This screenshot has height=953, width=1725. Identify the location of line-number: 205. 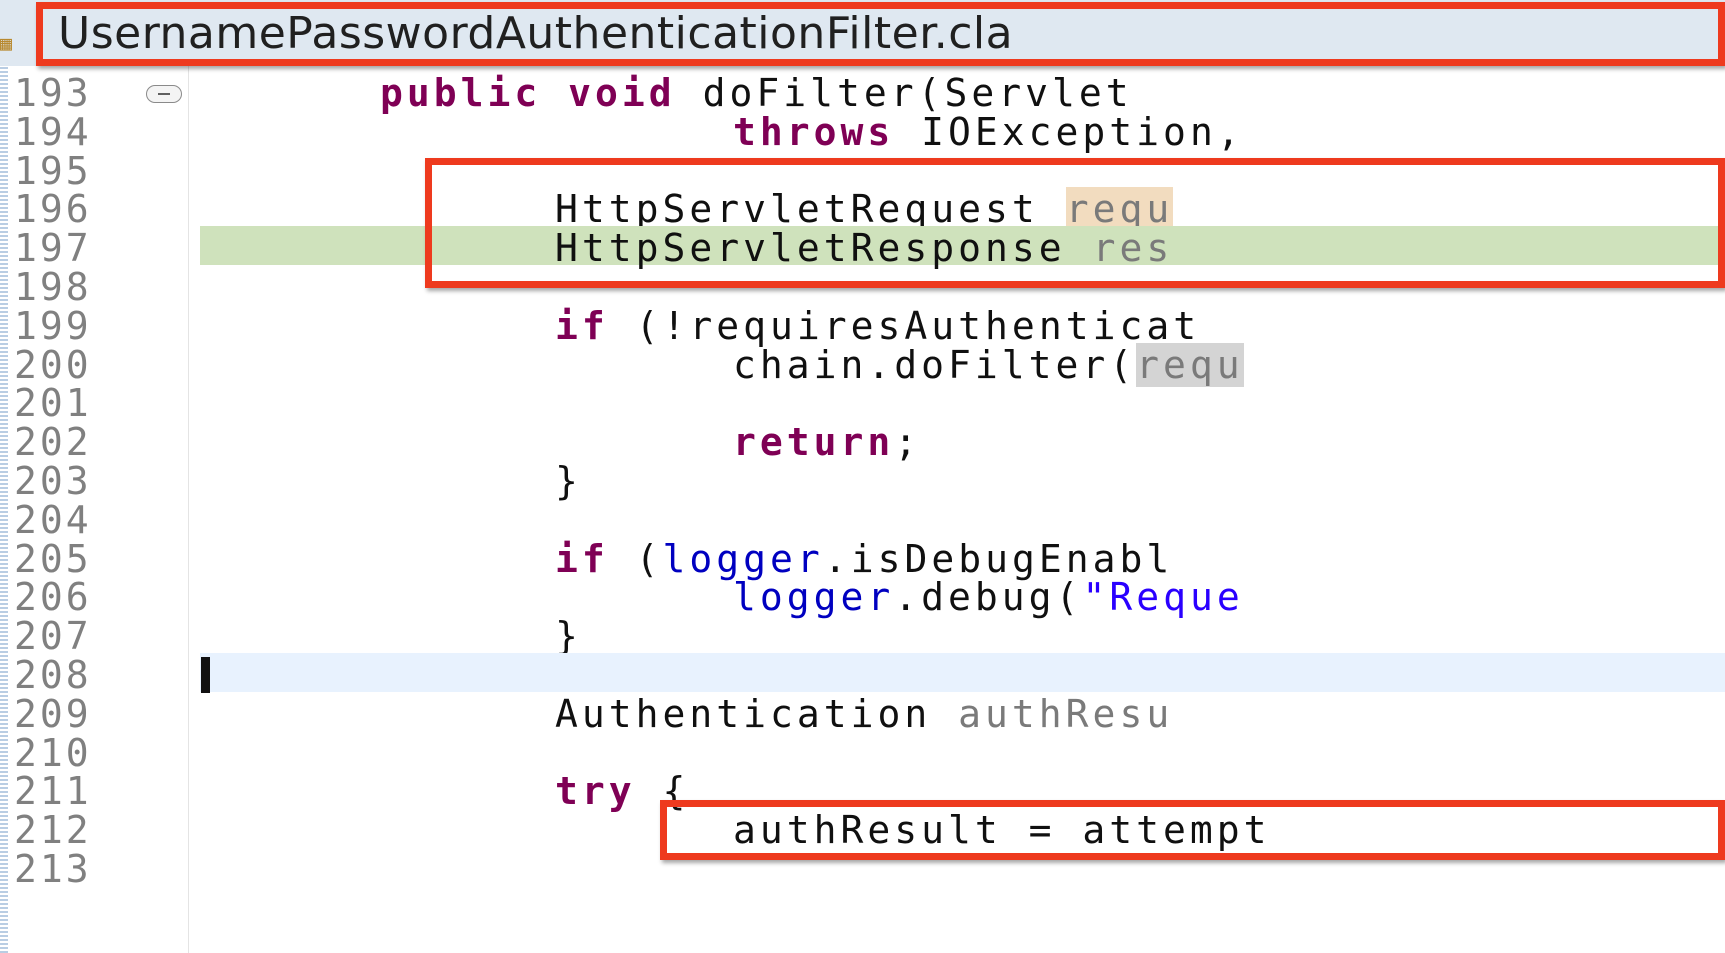
(53, 558).